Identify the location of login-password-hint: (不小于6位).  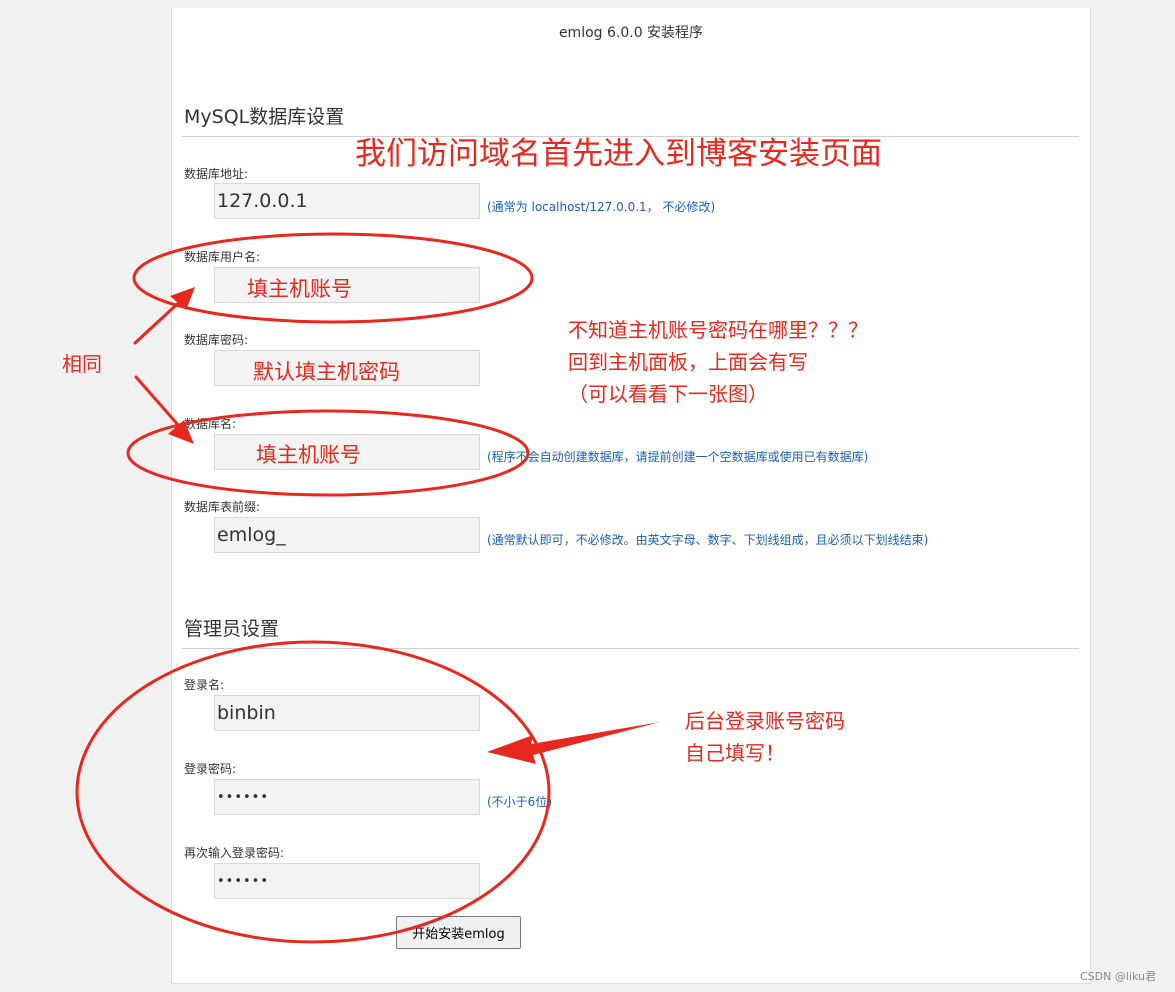
(519, 802).